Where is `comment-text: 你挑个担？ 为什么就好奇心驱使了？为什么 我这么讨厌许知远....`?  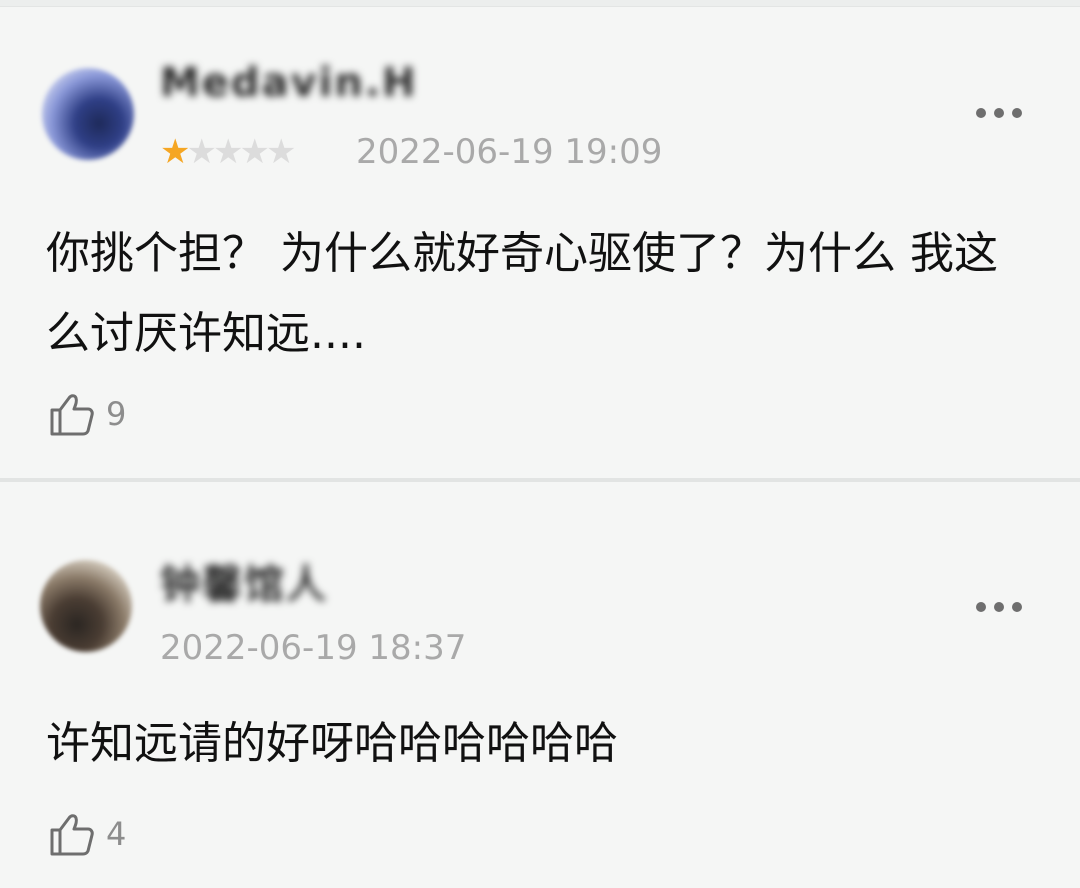
comment-text: 你挑个担？ 为什么就好奇心驱使了？为什么 我这么讨厌许知远.... is located at coordinates (522, 293).